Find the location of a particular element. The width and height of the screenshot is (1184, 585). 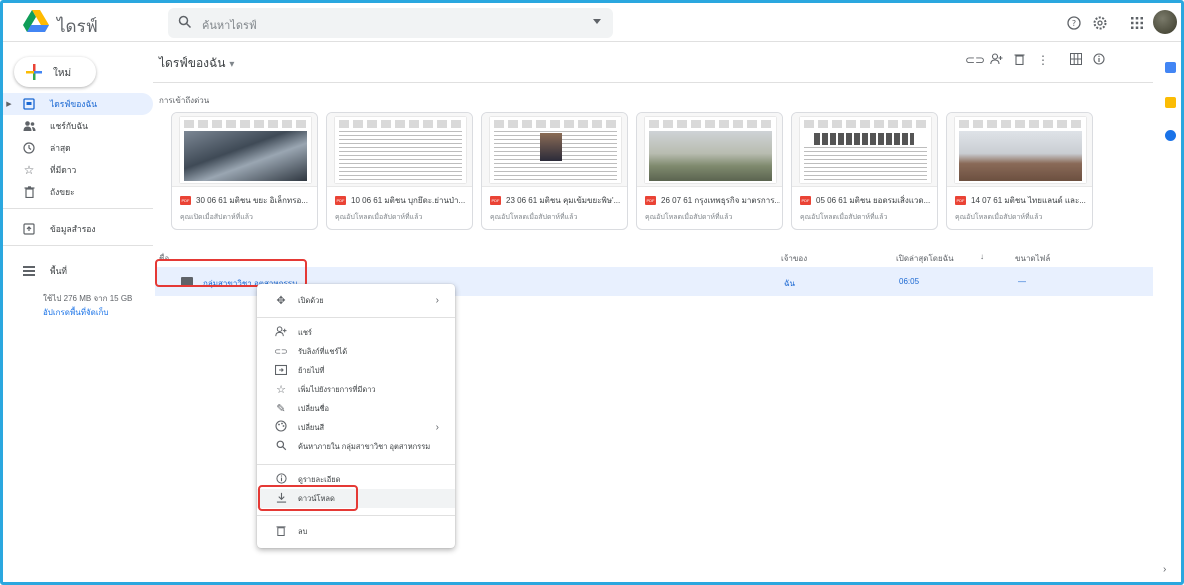

palette-icon is located at coordinates (281, 427).